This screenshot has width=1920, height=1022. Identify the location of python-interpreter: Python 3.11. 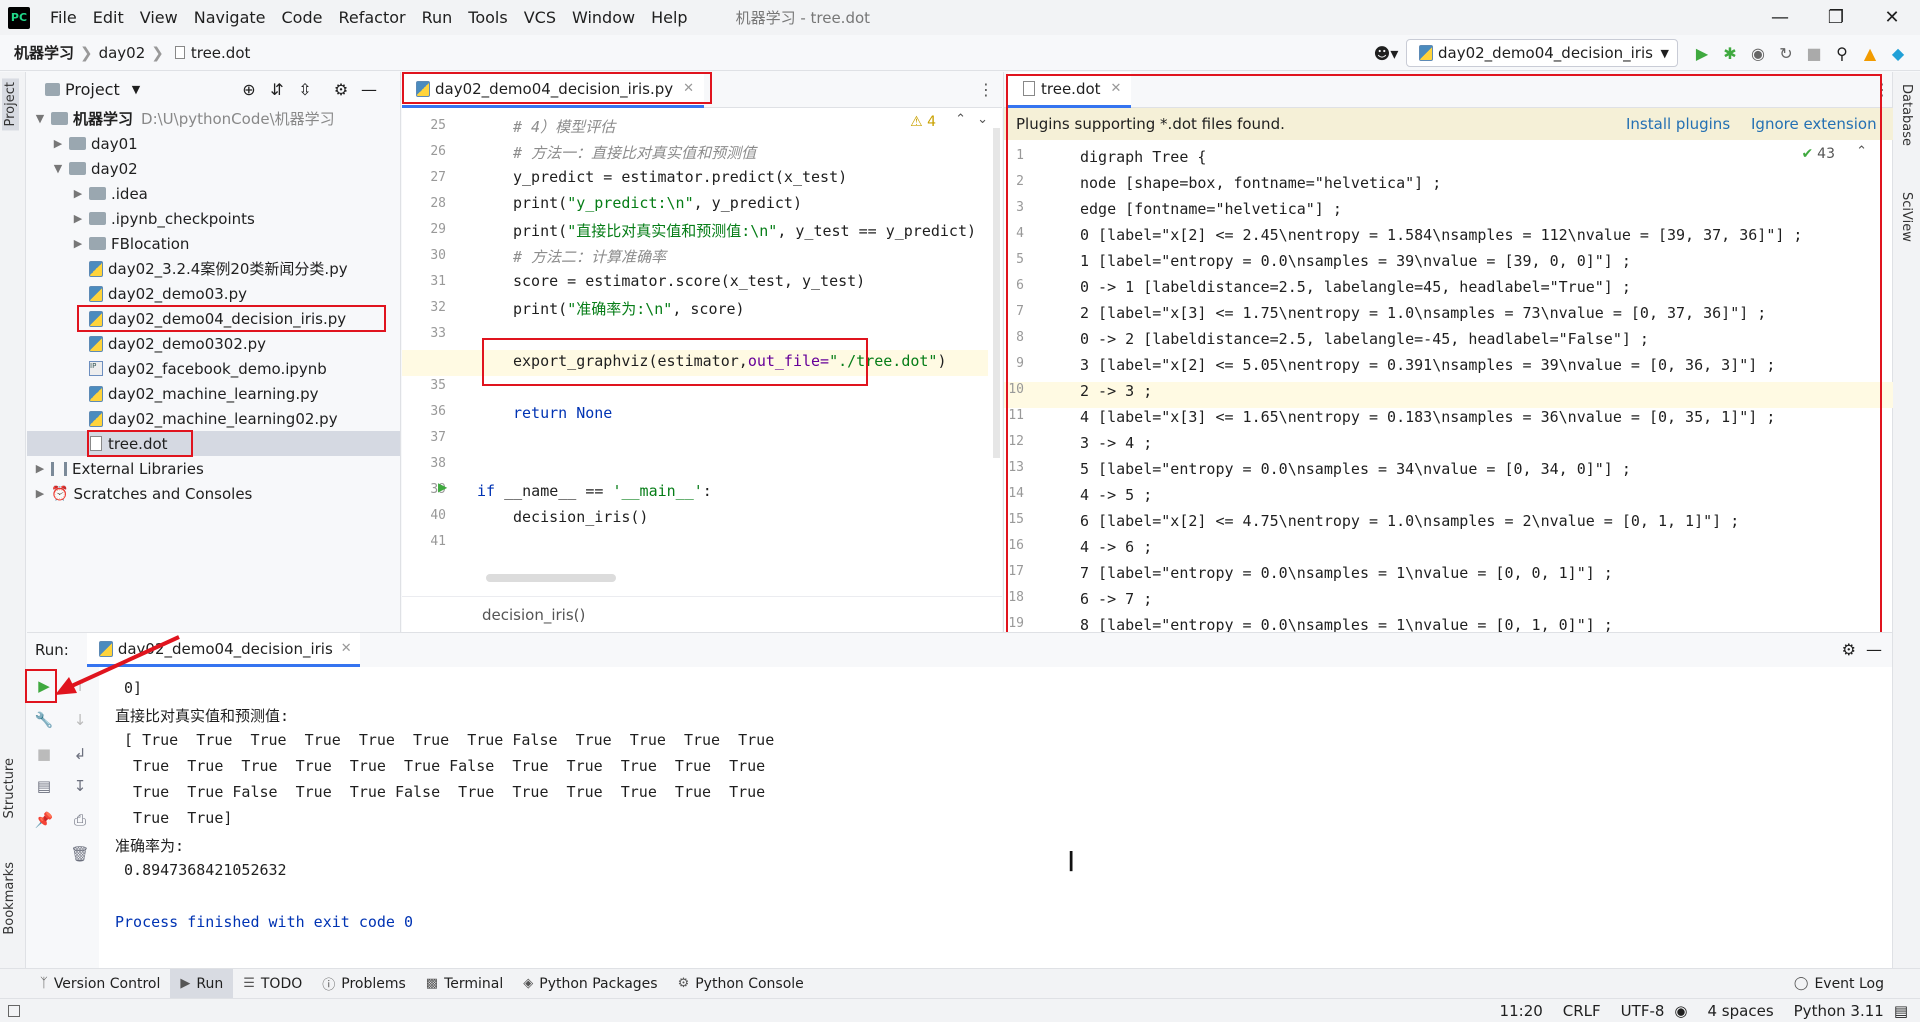
(1839, 1011).